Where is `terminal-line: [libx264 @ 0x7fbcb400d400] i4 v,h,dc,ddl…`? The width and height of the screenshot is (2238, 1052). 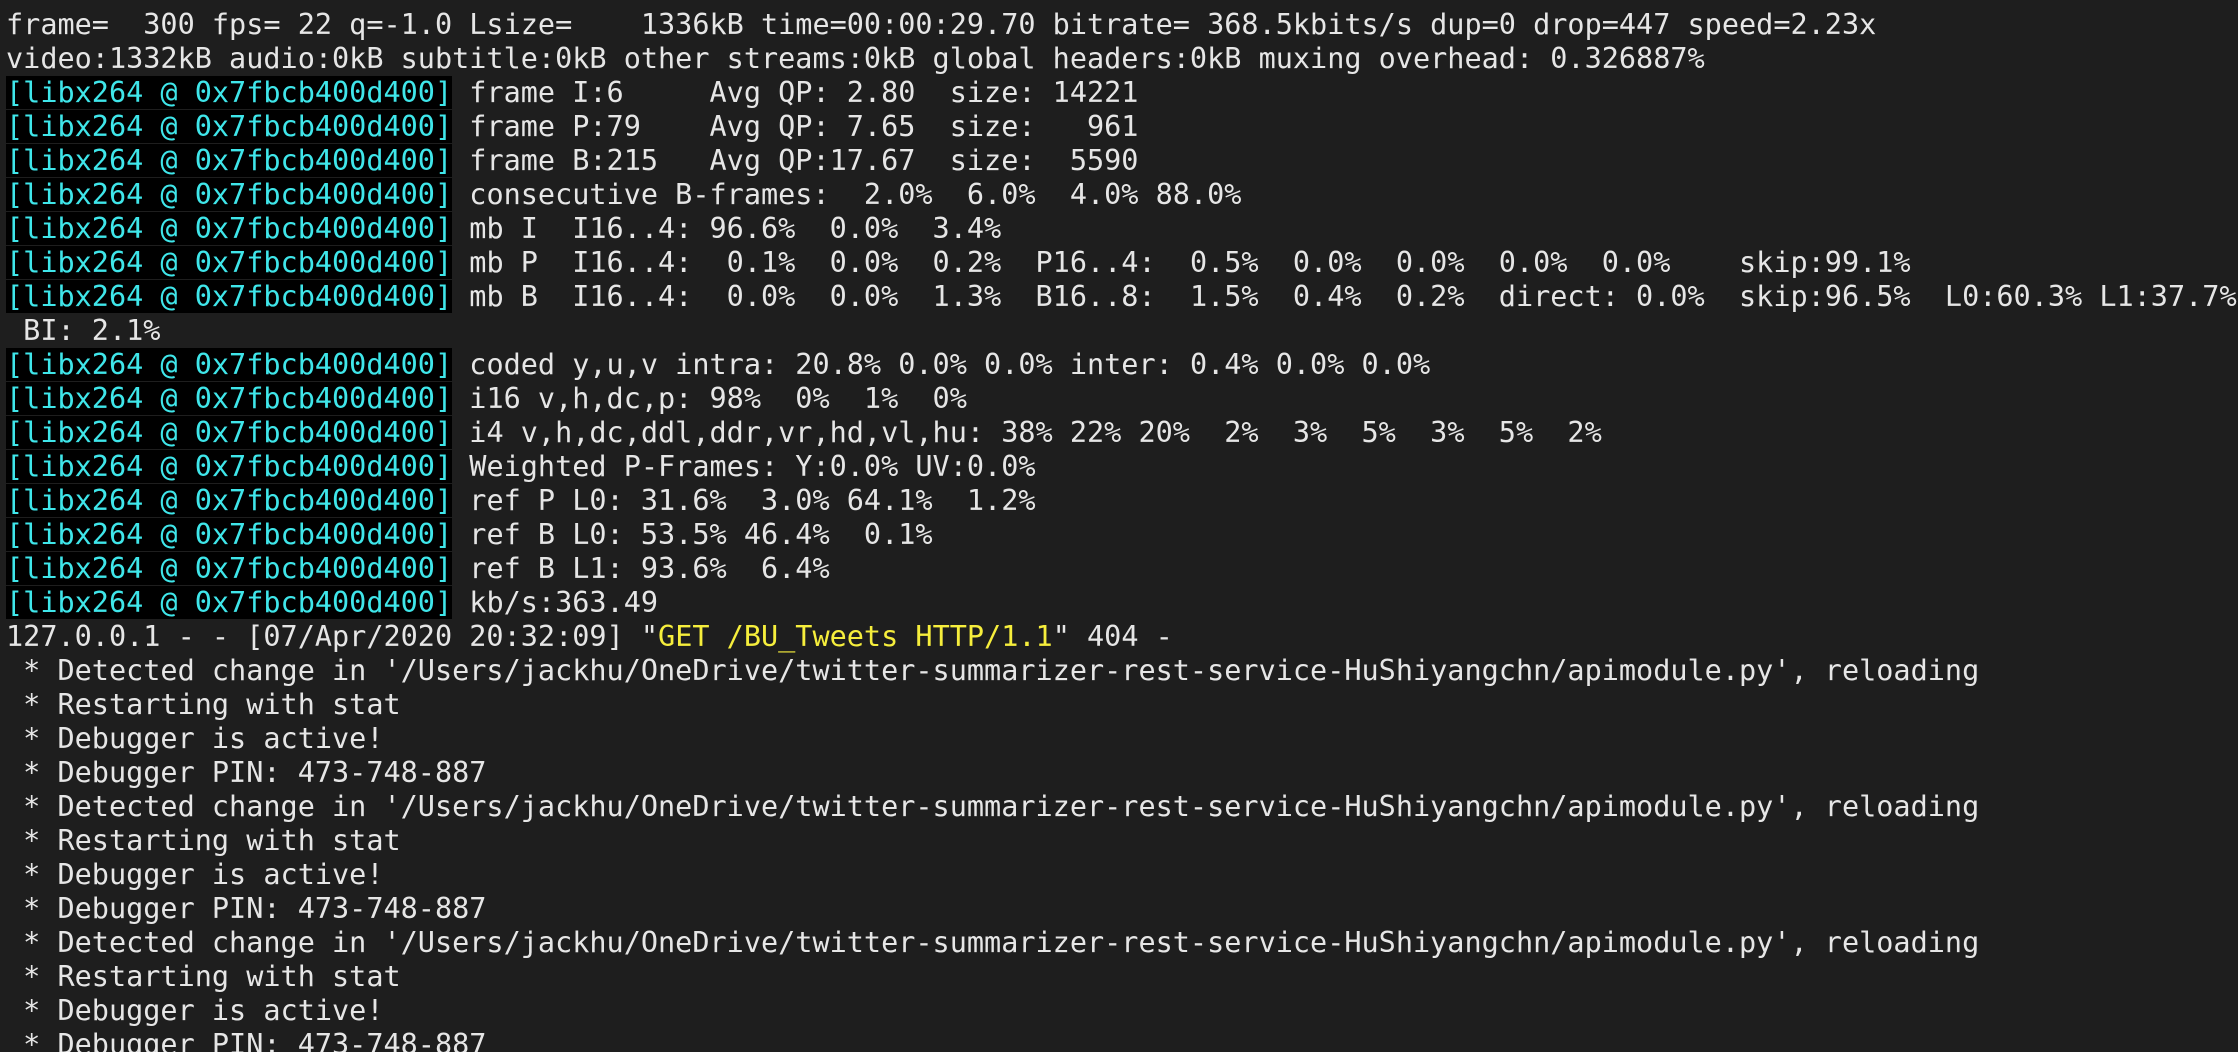 terminal-line: [libx264 @ 0x7fbcb400d400] i4 v,h,dc,ddl… is located at coordinates (1122, 433).